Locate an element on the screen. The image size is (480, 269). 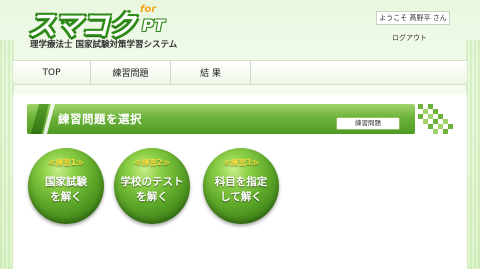
logo-pt-text: PT is located at coordinates (153, 25).